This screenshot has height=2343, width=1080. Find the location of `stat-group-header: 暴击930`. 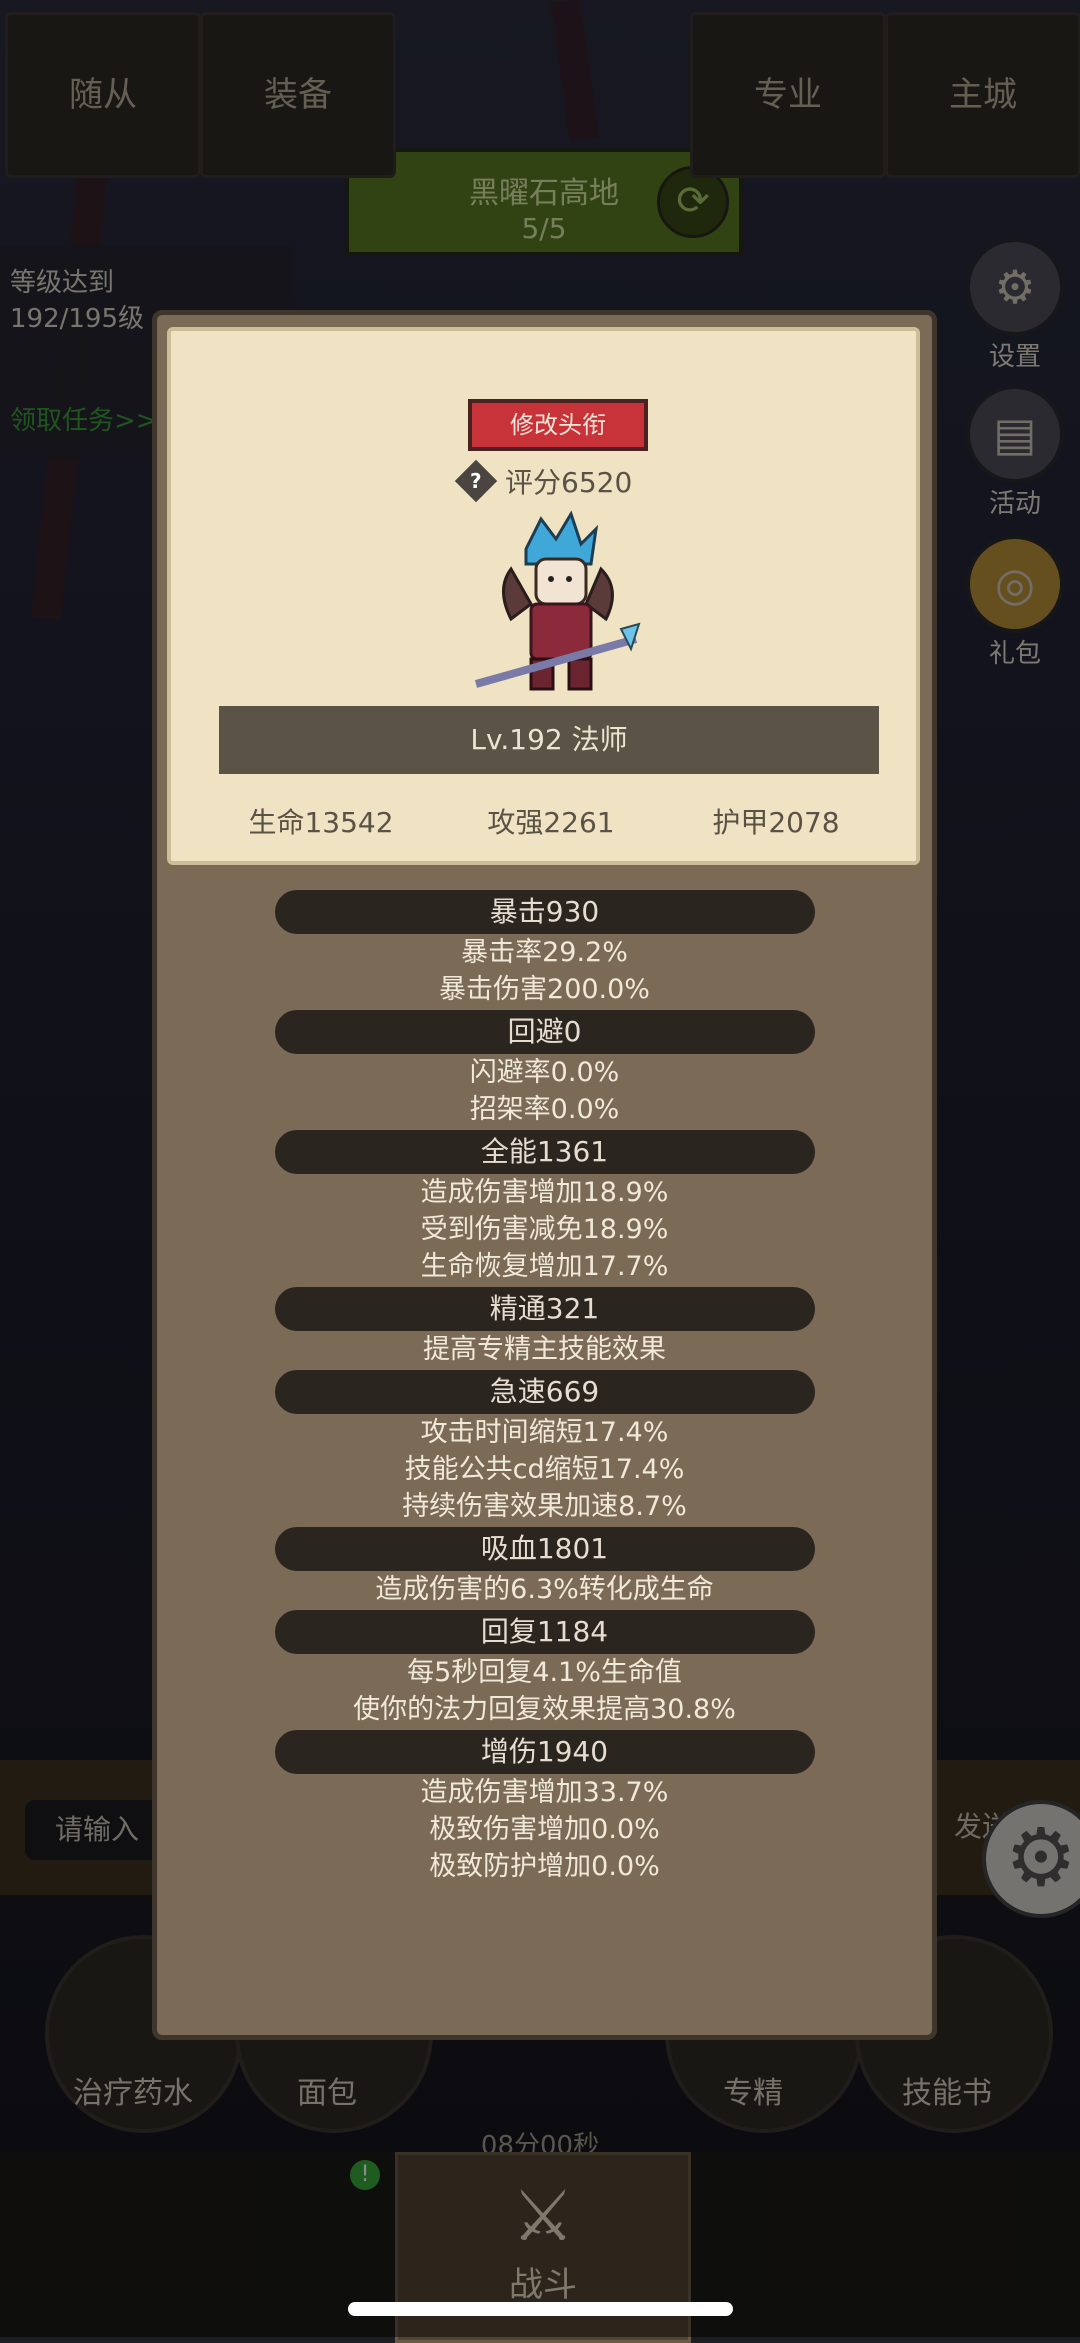

stat-group-header: 暴击930 is located at coordinates (544, 912).